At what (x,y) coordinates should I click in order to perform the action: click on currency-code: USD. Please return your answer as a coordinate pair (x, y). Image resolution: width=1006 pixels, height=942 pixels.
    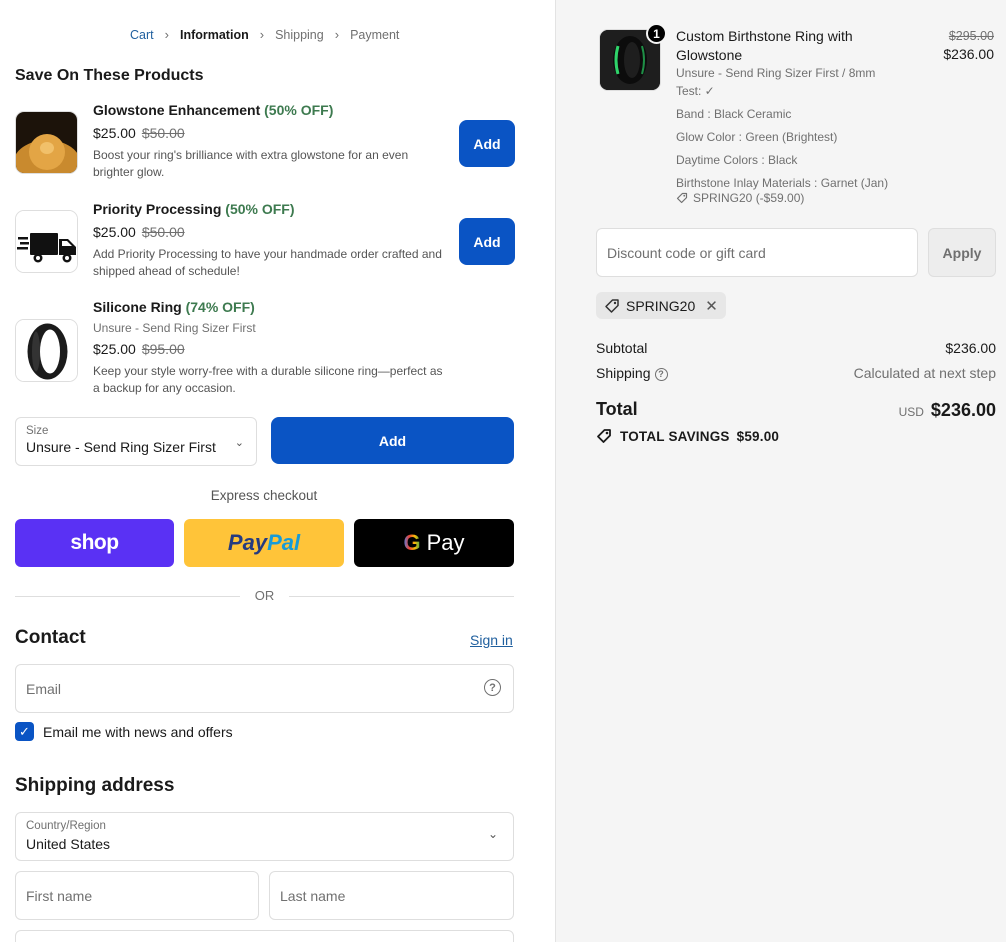
    Looking at the image, I should click on (911, 412).